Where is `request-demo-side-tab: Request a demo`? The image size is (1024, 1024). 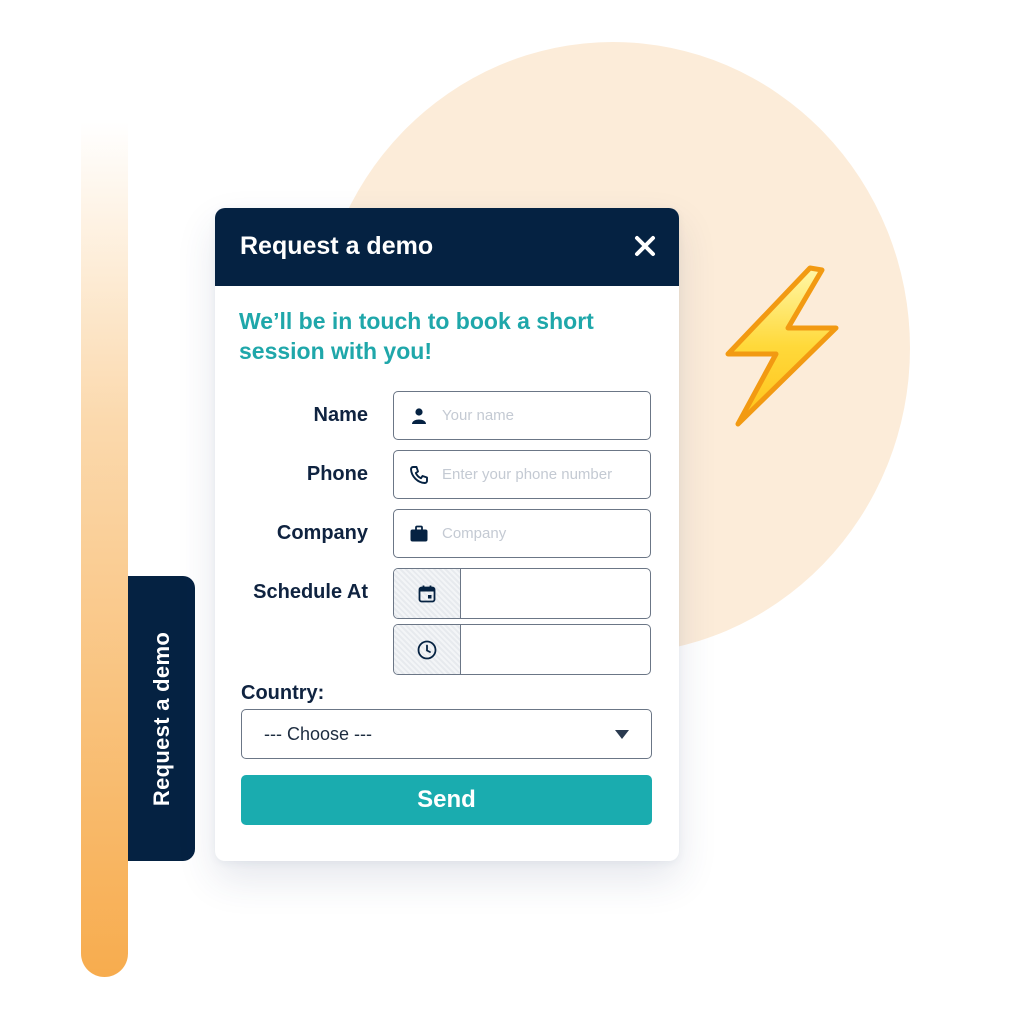
request-demo-side-tab: Request a demo is located at coordinates (161, 718).